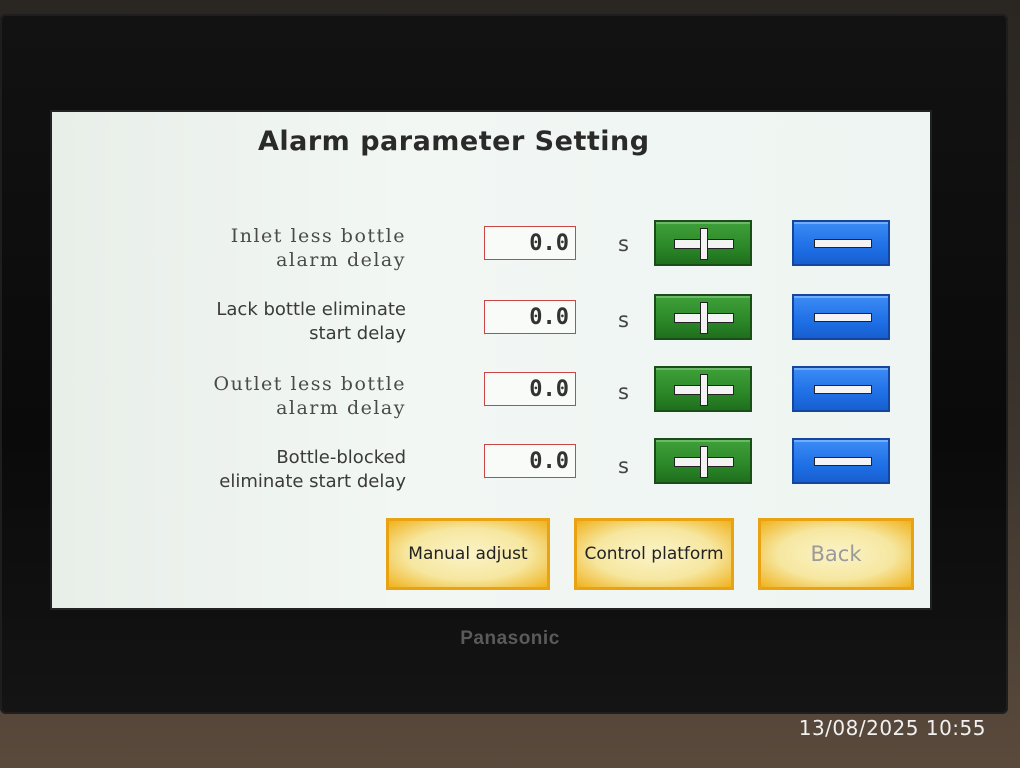  Describe the element at coordinates (654, 554) in the screenshot. I see `control-platform-button: Control platform` at that location.